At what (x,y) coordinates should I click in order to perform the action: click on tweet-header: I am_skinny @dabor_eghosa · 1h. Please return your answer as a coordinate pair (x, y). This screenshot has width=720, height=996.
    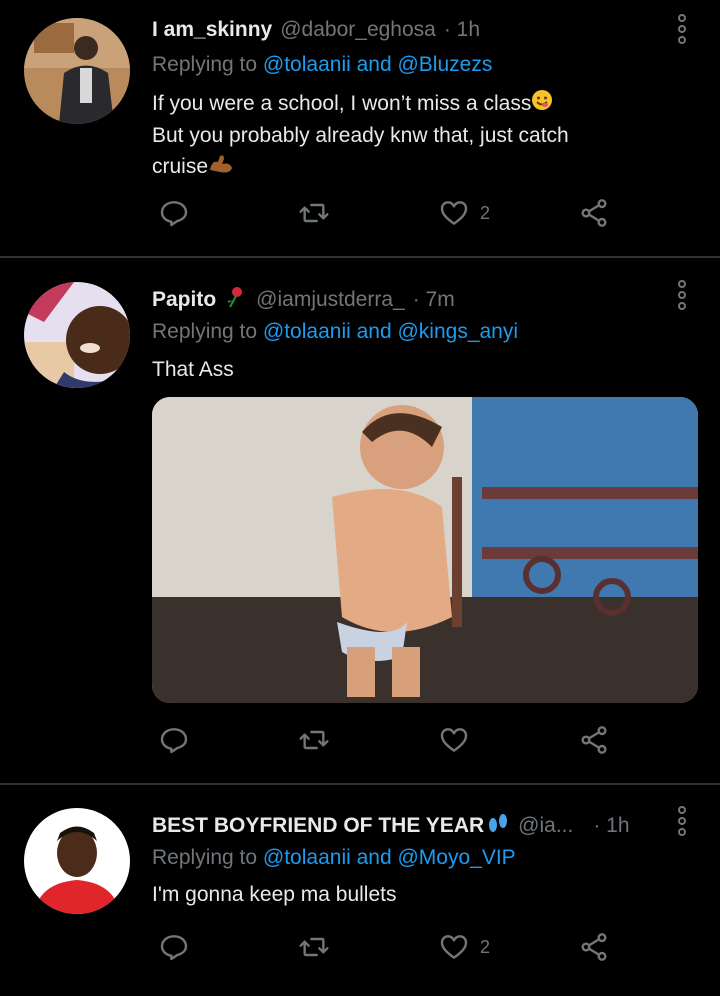
    Looking at the image, I should click on (316, 30).